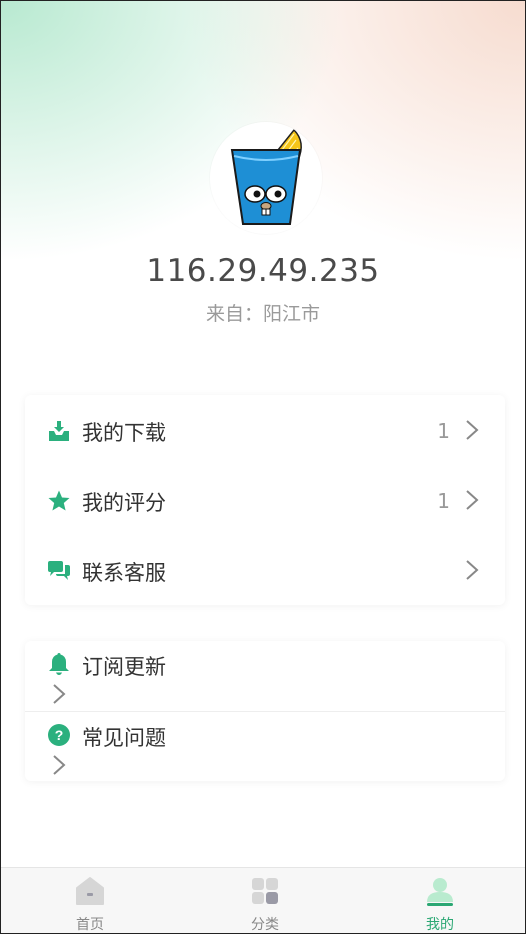  I want to click on avatar, so click(266, 178).